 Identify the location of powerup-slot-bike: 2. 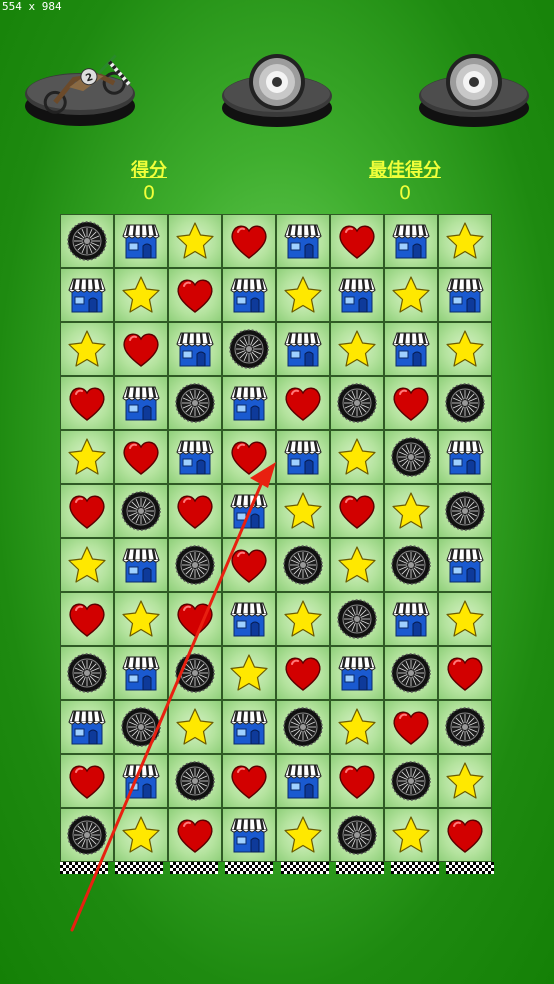
(80, 90).